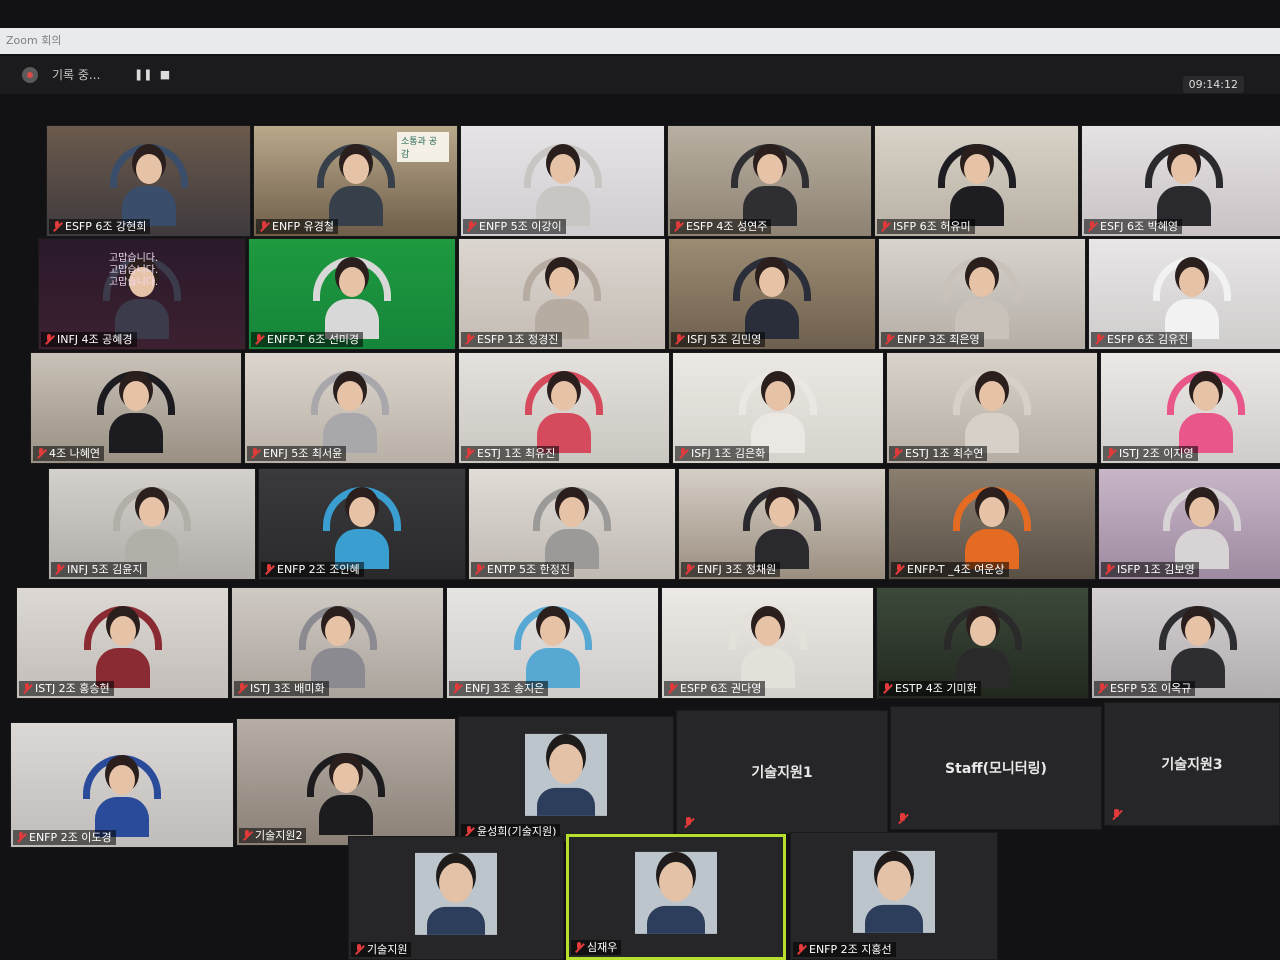 The height and width of the screenshot is (960, 1280). I want to click on participant-tile: ESFJ 6조 박혜영, so click(1180, 181).